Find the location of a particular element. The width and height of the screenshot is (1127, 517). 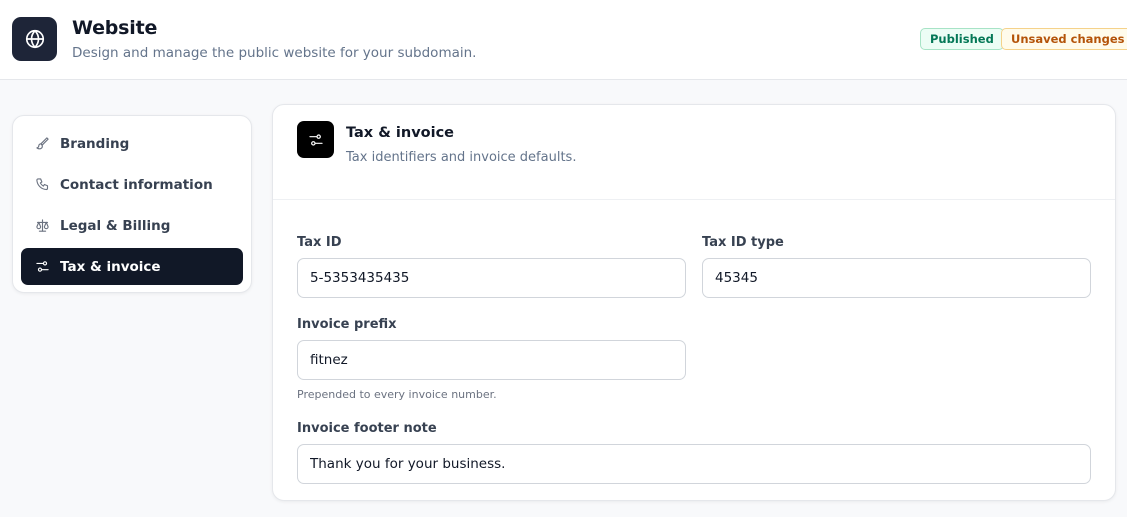

invoice-prefix-label: Invoice prefix is located at coordinates (347, 324).